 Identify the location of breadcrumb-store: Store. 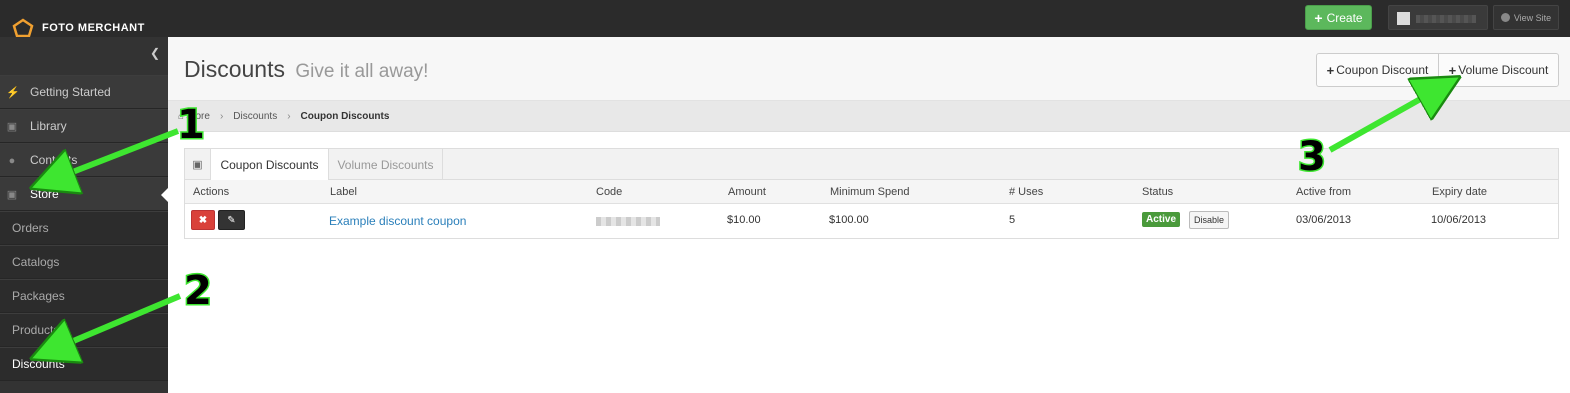
(198, 116).